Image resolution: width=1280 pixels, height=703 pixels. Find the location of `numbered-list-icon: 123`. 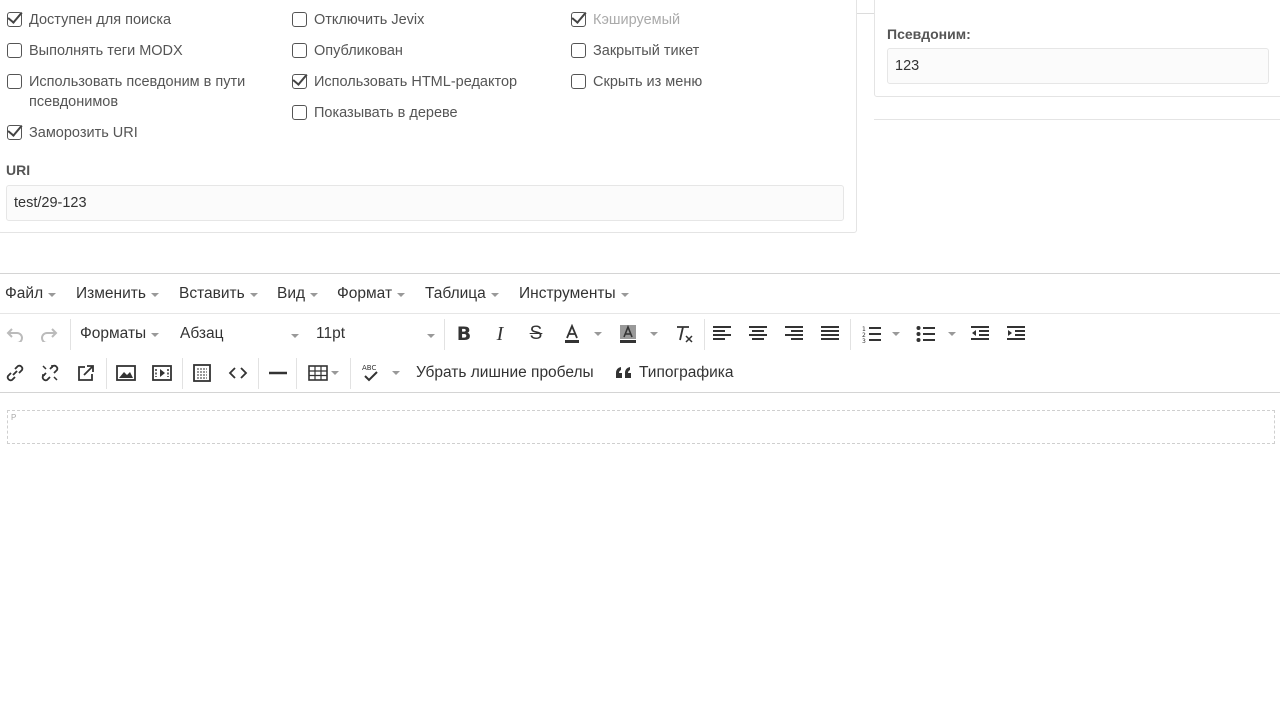

numbered-list-icon: 123 is located at coordinates (871, 334).